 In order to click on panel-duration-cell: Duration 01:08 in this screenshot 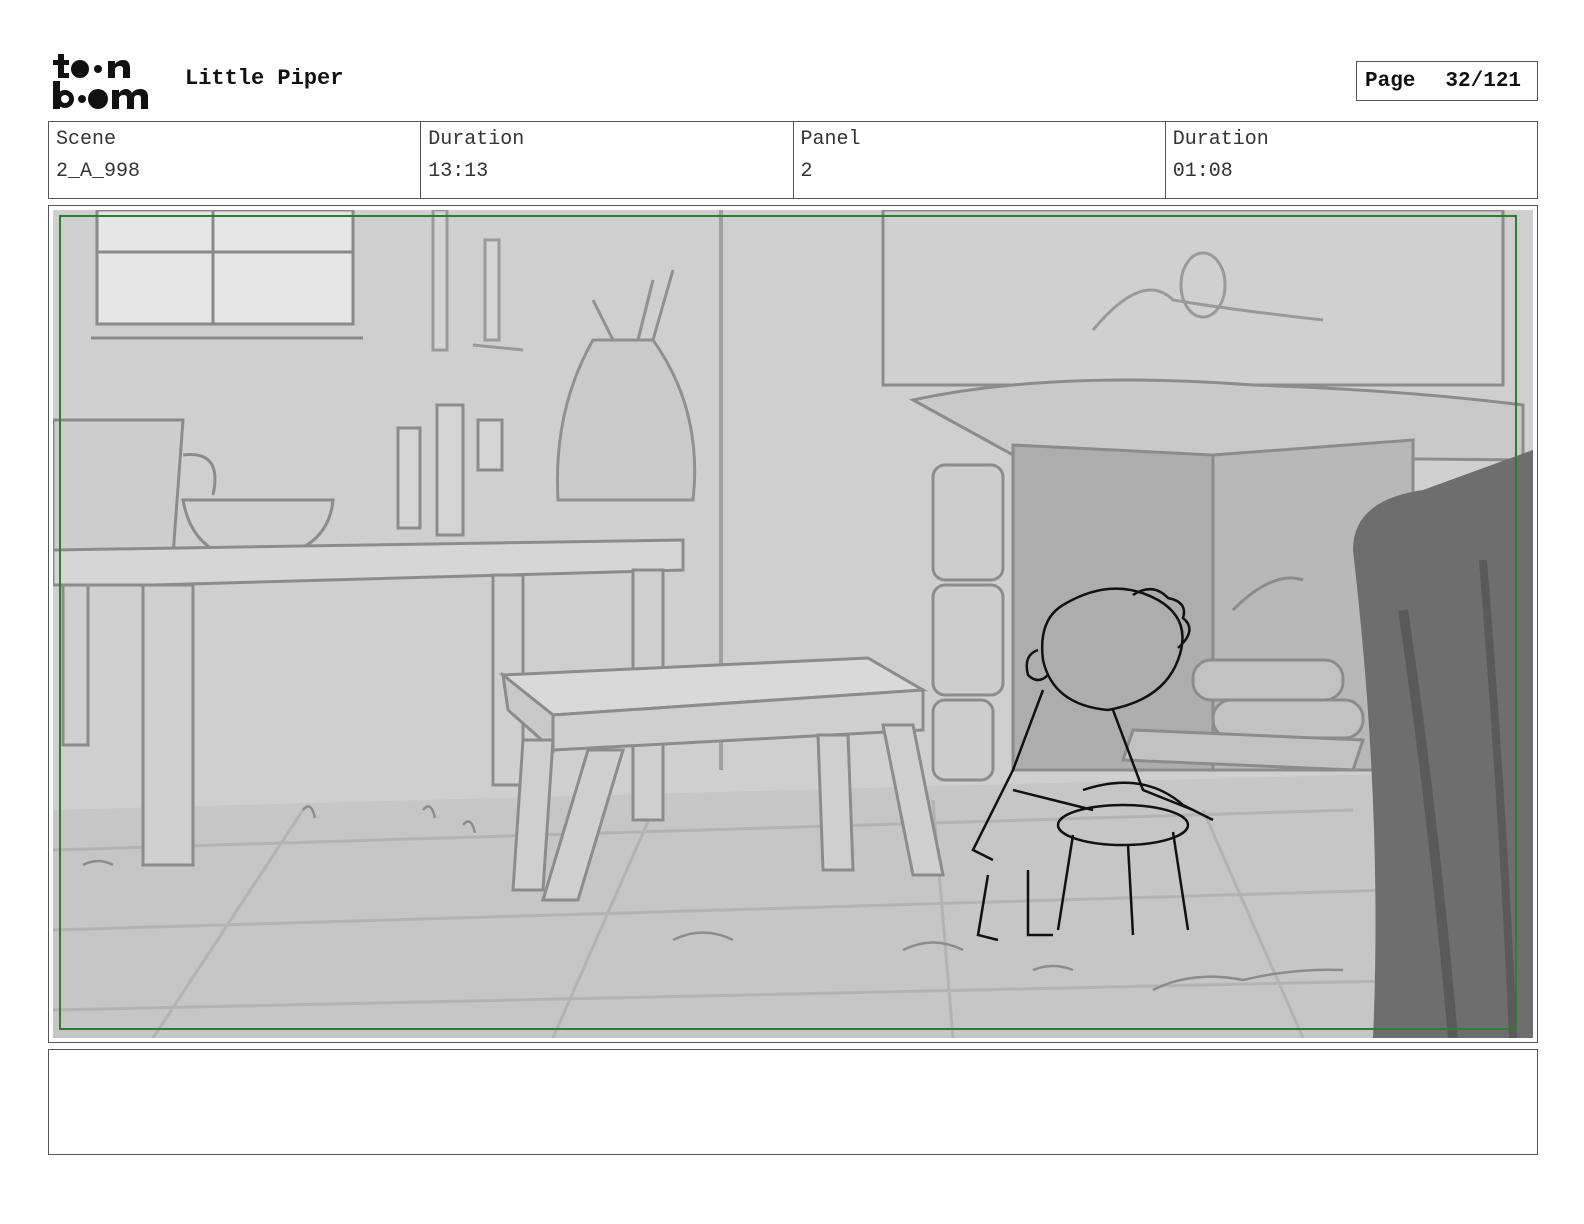, I will do `click(1351, 160)`.